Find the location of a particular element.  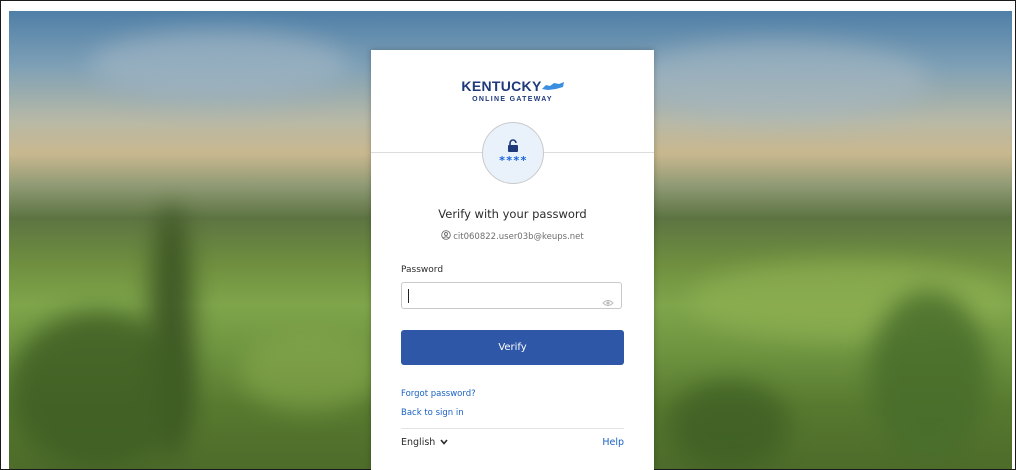

logo-subtitle: ONLINE GATEWAY is located at coordinates (512, 99).